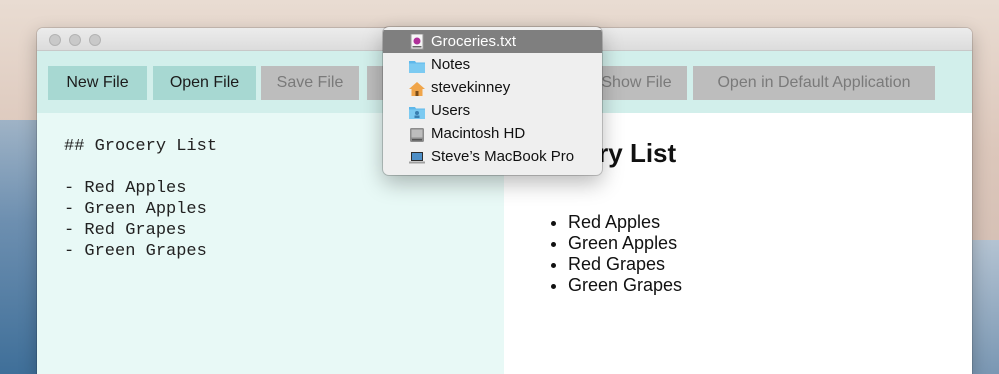 The width and height of the screenshot is (999, 374). Describe the element at coordinates (204, 83) in the screenshot. I see `open-file-button: Open File` at that location.